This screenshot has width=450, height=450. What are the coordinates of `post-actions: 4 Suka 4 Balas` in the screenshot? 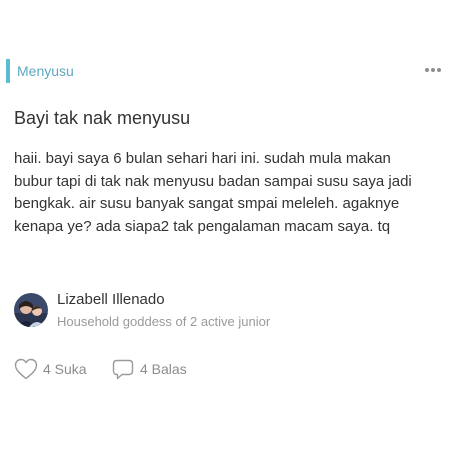 It's located at (164, 369).